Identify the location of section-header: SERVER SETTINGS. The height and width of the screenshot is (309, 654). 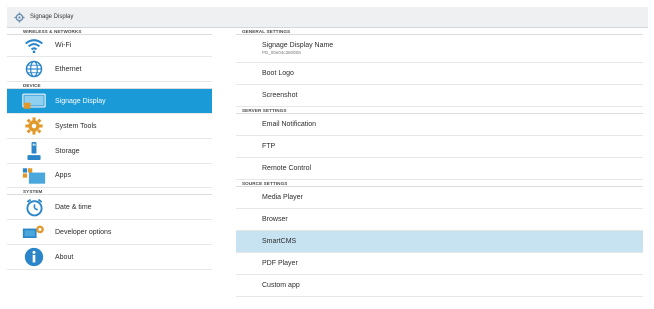
(439, 110).